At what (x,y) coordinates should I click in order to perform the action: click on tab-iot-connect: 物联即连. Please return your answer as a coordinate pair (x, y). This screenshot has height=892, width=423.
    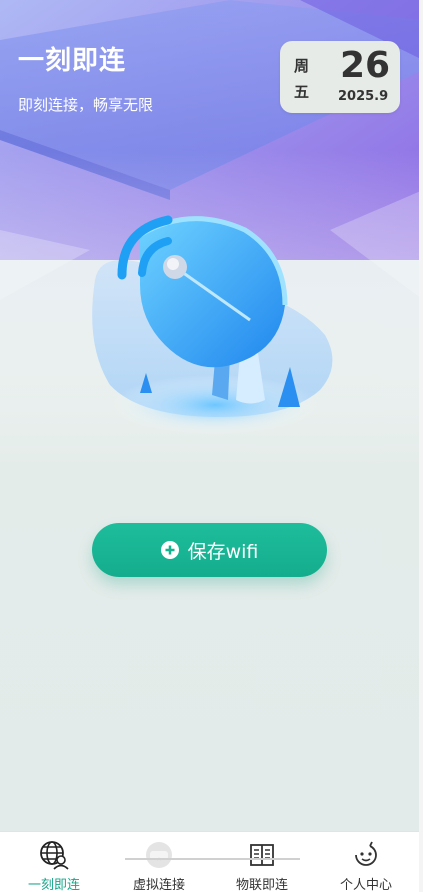
    Looking at the image, I should click on (262, 862).